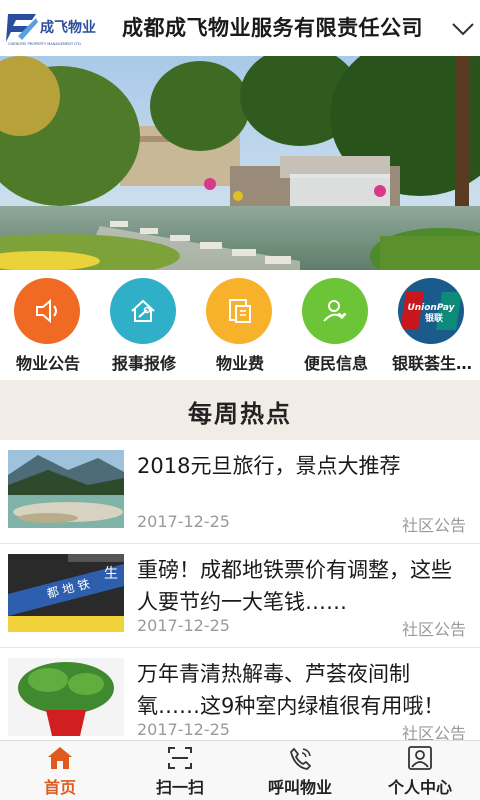  What do you see at coordinates (463, 29) in the screenshot?
I see `chevron-down-icon` at bounding box center [463, 29].